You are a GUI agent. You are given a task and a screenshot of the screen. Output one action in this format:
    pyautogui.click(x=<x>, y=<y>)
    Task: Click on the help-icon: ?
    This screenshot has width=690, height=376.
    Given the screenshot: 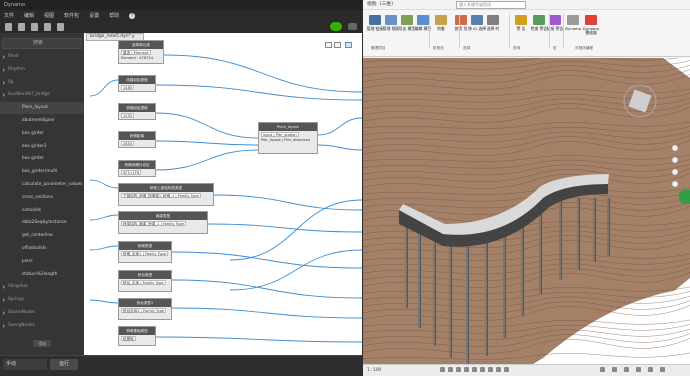 What is the action you would take?
    pyautogui.click(x=132, y=15)
    